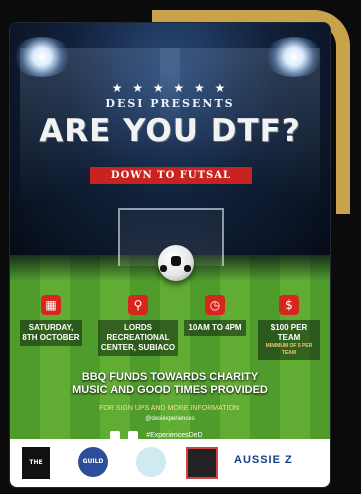  I want to click on social-handle: @desiexperiences, so click(170, 419).